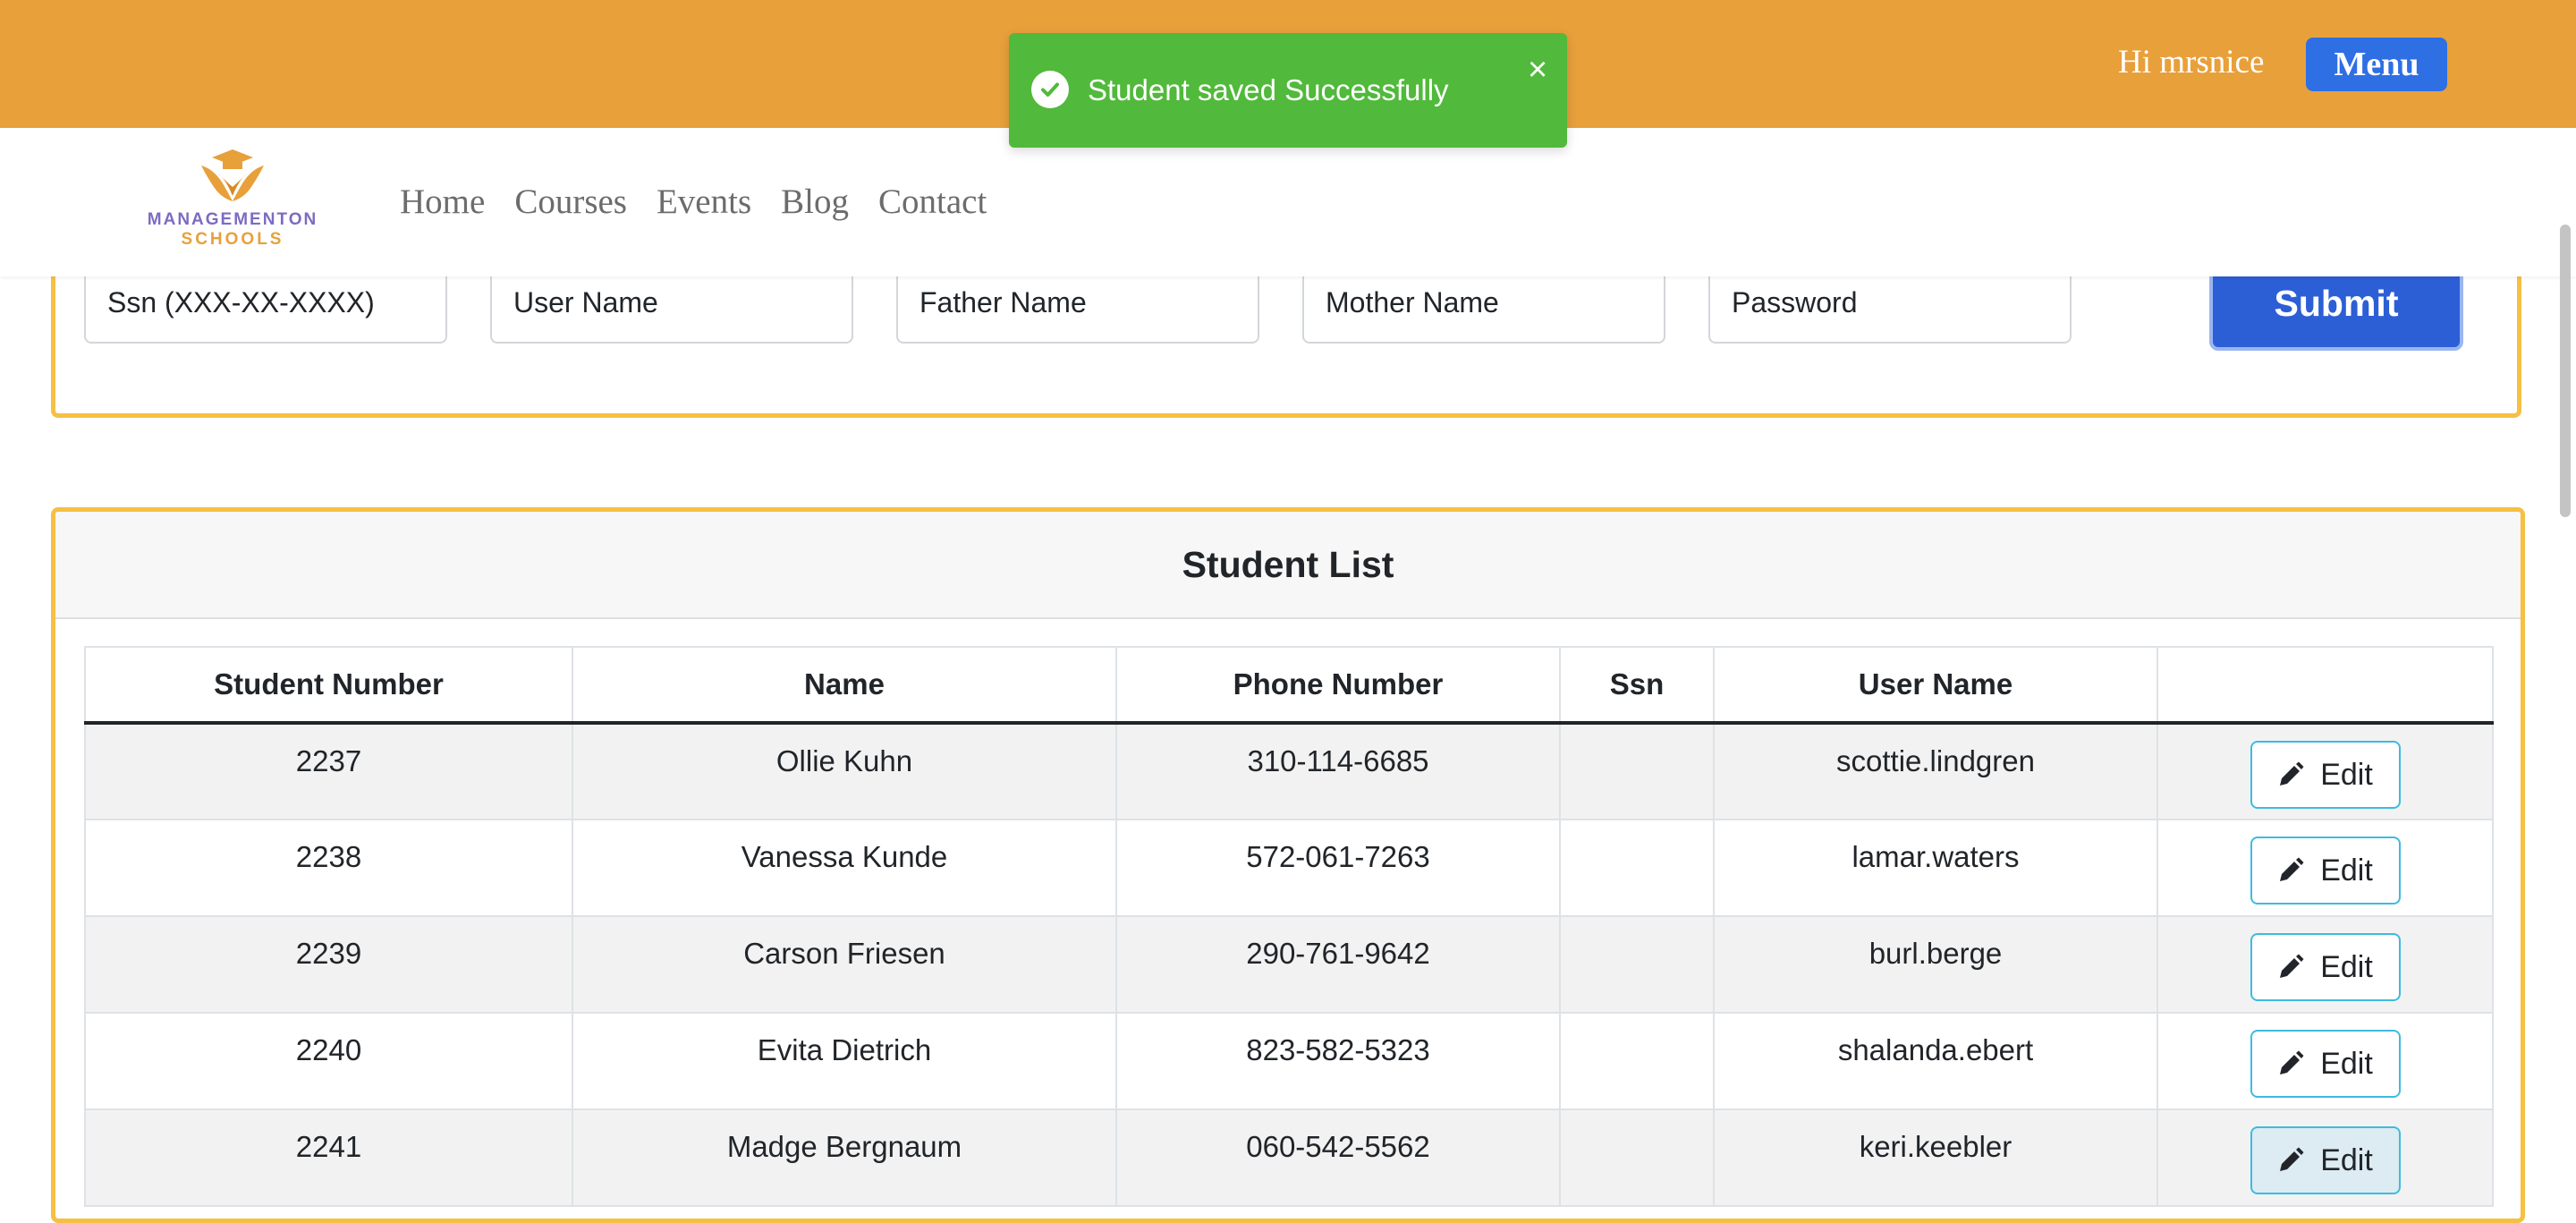 This screenshot has height=1223, width=2576. Describe the element at coordinates (328, 964) in the screenshot. I see `student-number-cell: 2239` at that location.